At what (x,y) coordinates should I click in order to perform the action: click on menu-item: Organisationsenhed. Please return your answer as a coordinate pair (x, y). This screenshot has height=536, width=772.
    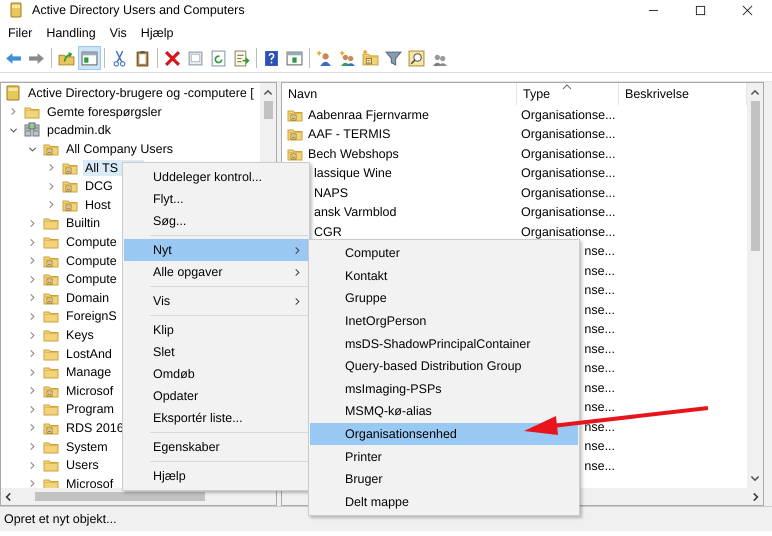
    Looking at the image, I should click on (444, 434).